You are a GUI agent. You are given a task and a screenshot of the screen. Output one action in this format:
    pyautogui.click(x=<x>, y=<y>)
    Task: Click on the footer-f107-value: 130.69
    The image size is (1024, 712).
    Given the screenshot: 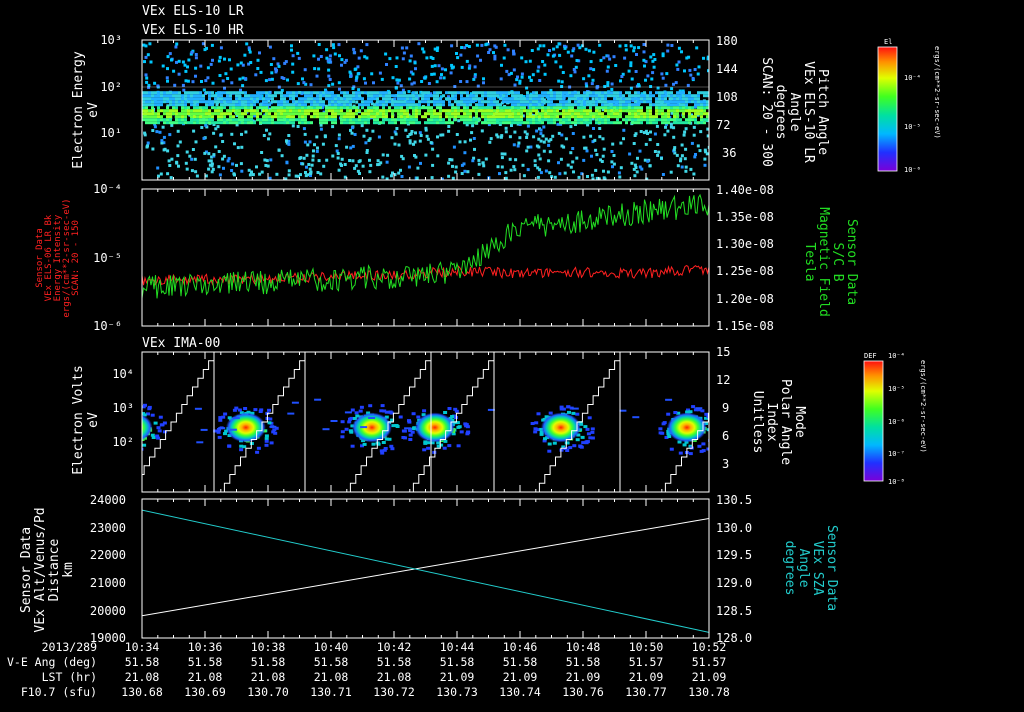 What is the action you would take?
    pyautogui.click(x=205, y=692)
    